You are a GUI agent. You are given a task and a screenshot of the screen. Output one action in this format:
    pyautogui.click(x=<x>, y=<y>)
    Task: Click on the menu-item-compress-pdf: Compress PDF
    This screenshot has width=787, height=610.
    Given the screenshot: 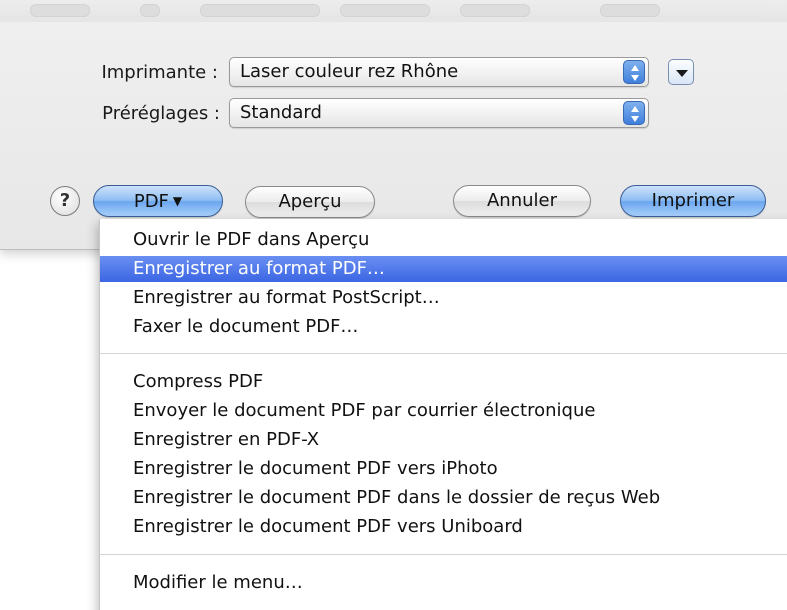 What is the action you would take?
    pyautogui.click(x=443, y=382)
    